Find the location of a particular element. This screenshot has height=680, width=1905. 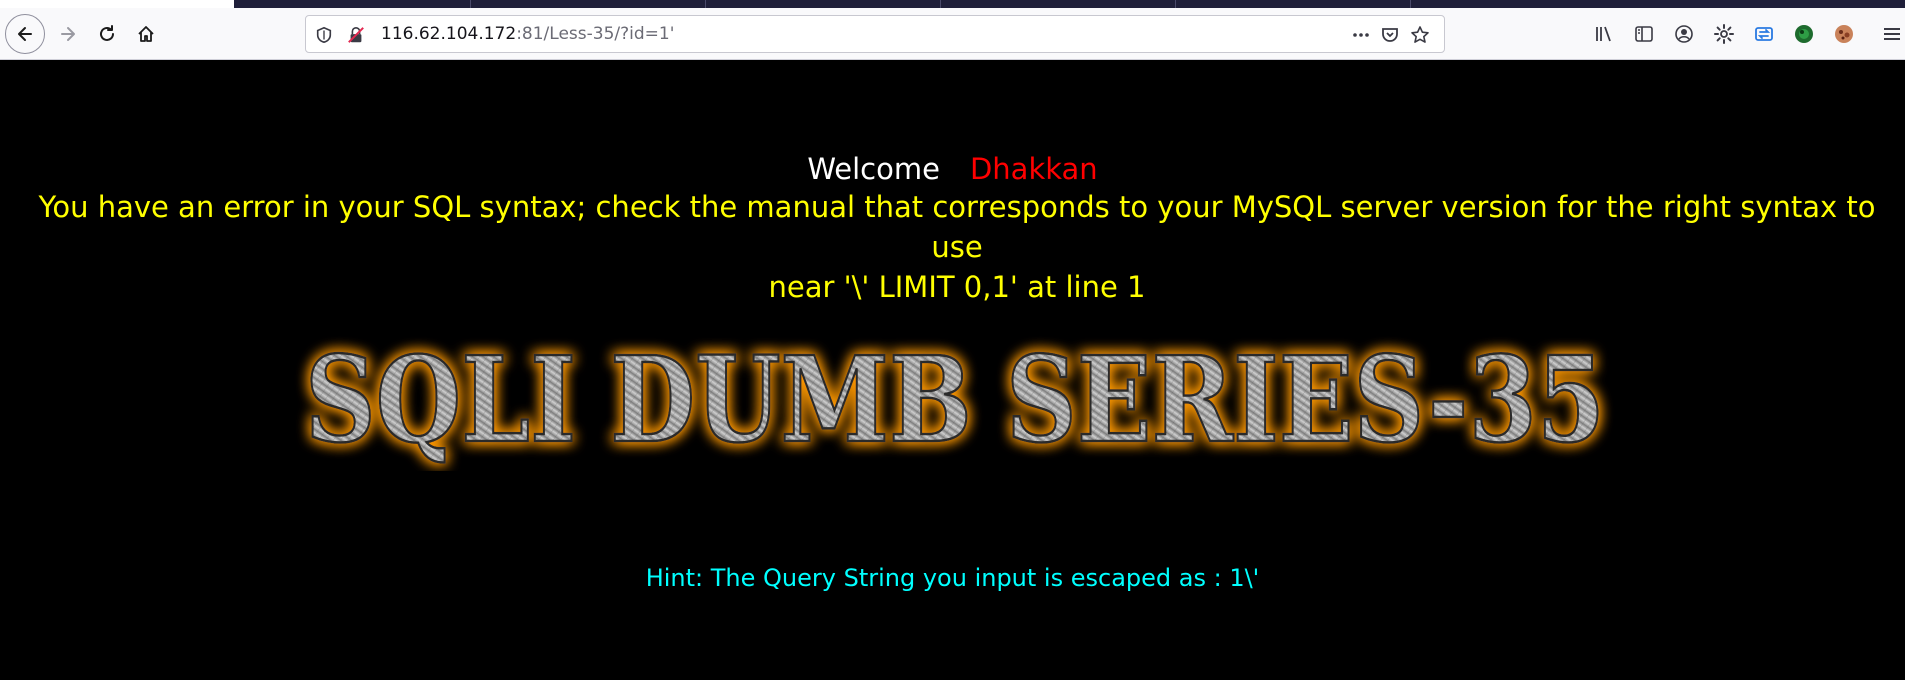

more-icon is located at coordinates (1361, 35).